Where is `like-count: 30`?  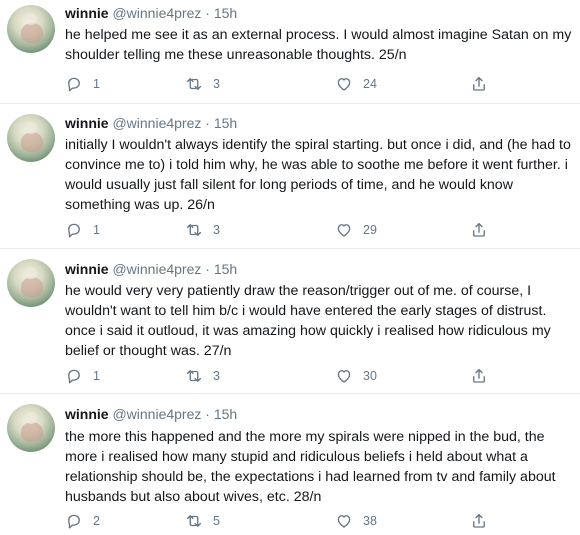 like-count: 30 is located at coordinates (370, 376).